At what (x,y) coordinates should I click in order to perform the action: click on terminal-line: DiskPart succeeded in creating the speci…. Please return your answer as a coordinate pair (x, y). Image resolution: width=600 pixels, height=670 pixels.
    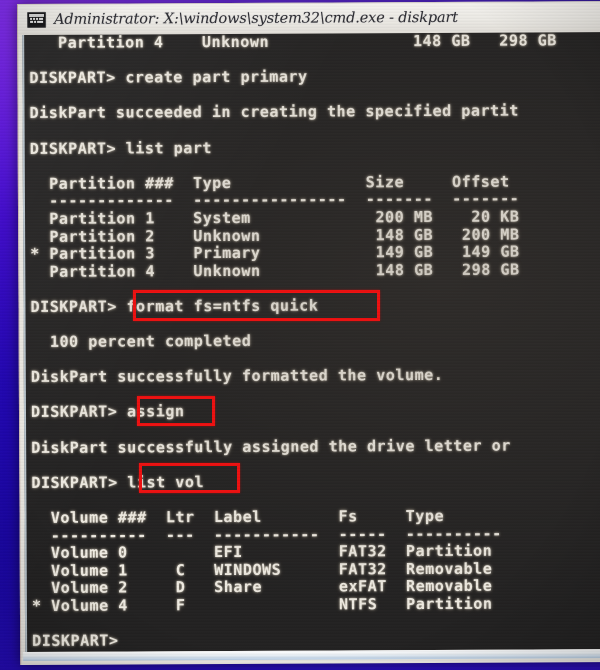
    Looking at the image, I should click on (274, 112).